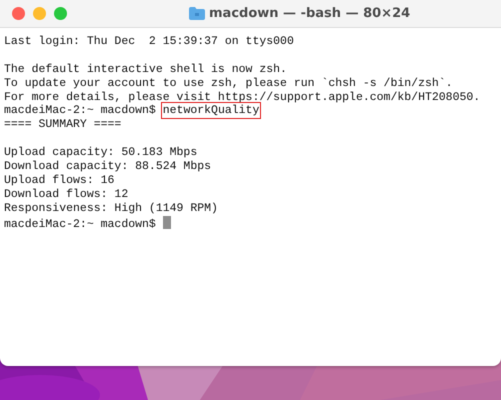 The height and width of the screenshot is (400, 501). What do you see at coordinates (108, 167) in the screenshot?
I see `output-line: Download capacity: 88.524 Mbps` at bounding box center [108, 167].